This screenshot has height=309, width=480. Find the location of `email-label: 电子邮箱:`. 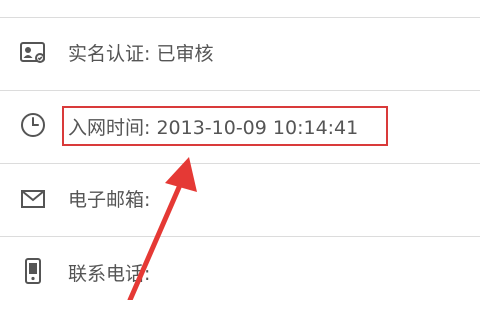

email-label: 电子邮箱: is located at coordinates (109, 200).